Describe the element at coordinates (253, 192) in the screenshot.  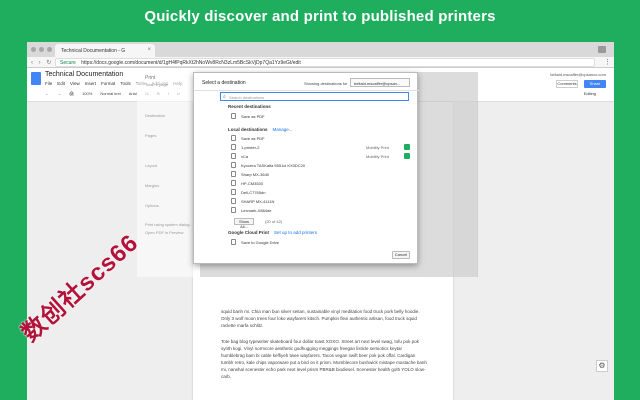
I see `destination-name: Dell-C7765dn` at that location.